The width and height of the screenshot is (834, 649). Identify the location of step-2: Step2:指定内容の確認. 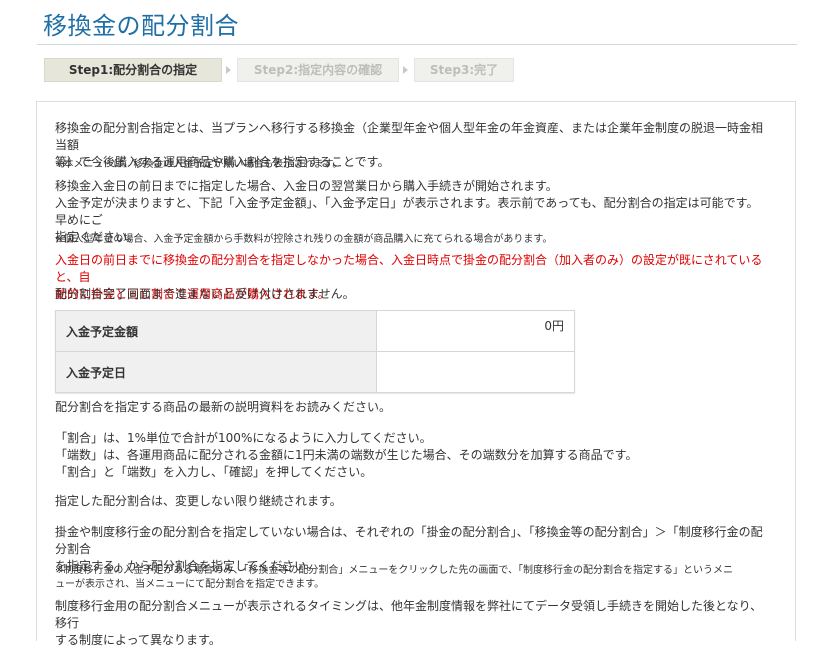
(318, 70).